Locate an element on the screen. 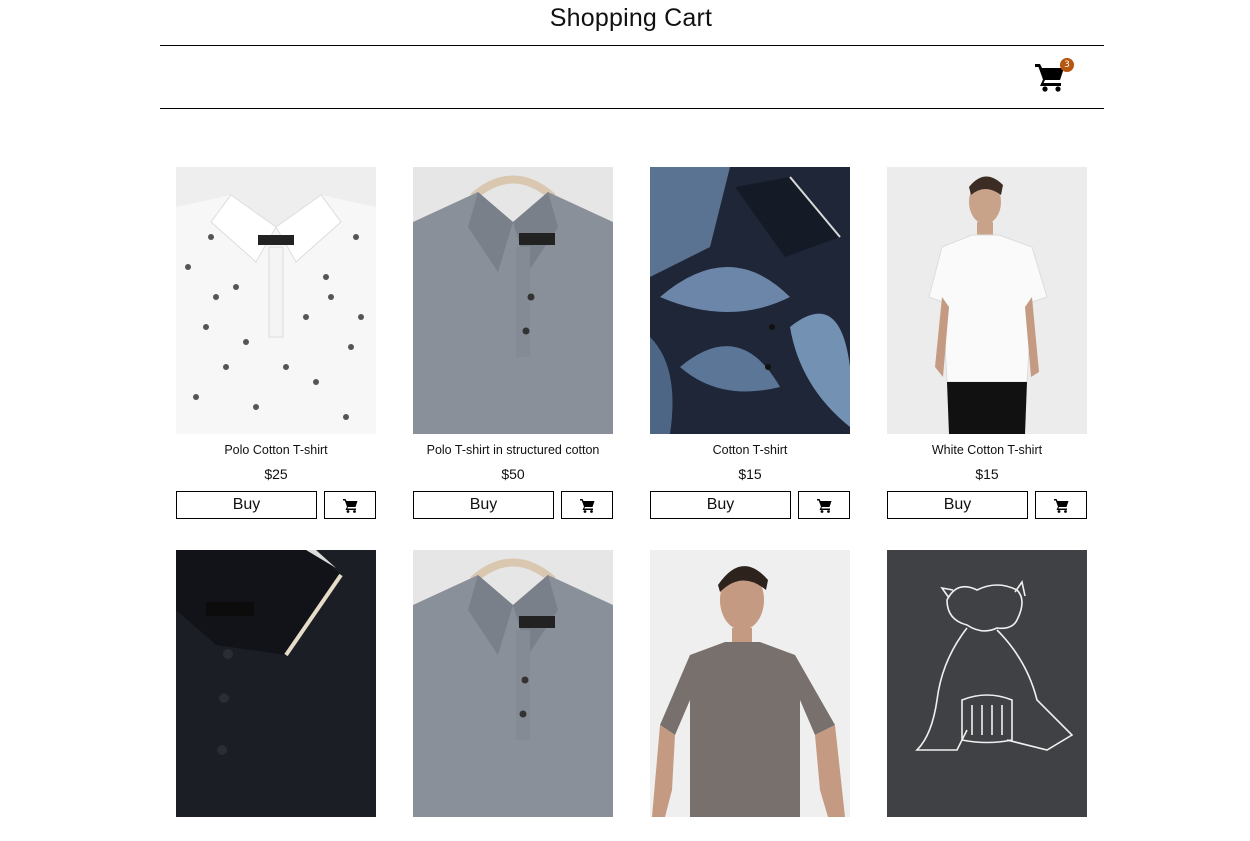 The width and height of the screenshot is (1250, 841). cart-button: 3 is located at coordinates (1054, 76).